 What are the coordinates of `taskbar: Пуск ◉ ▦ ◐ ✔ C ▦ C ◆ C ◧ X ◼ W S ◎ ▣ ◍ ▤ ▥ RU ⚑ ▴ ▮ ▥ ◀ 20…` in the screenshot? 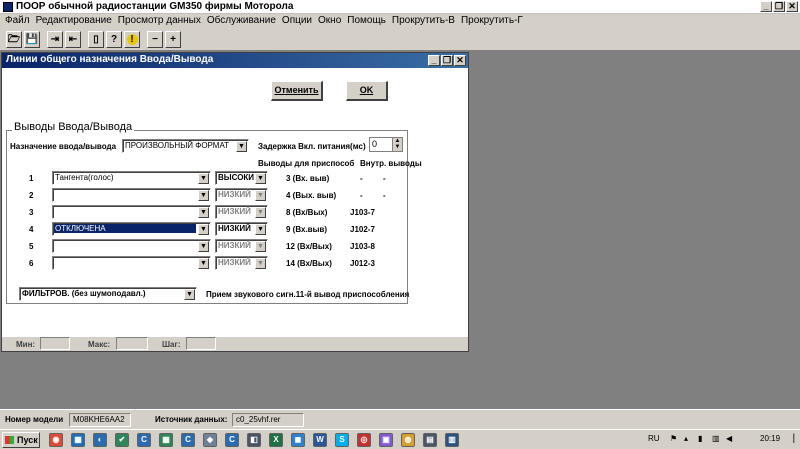 It's located at (400, 439).